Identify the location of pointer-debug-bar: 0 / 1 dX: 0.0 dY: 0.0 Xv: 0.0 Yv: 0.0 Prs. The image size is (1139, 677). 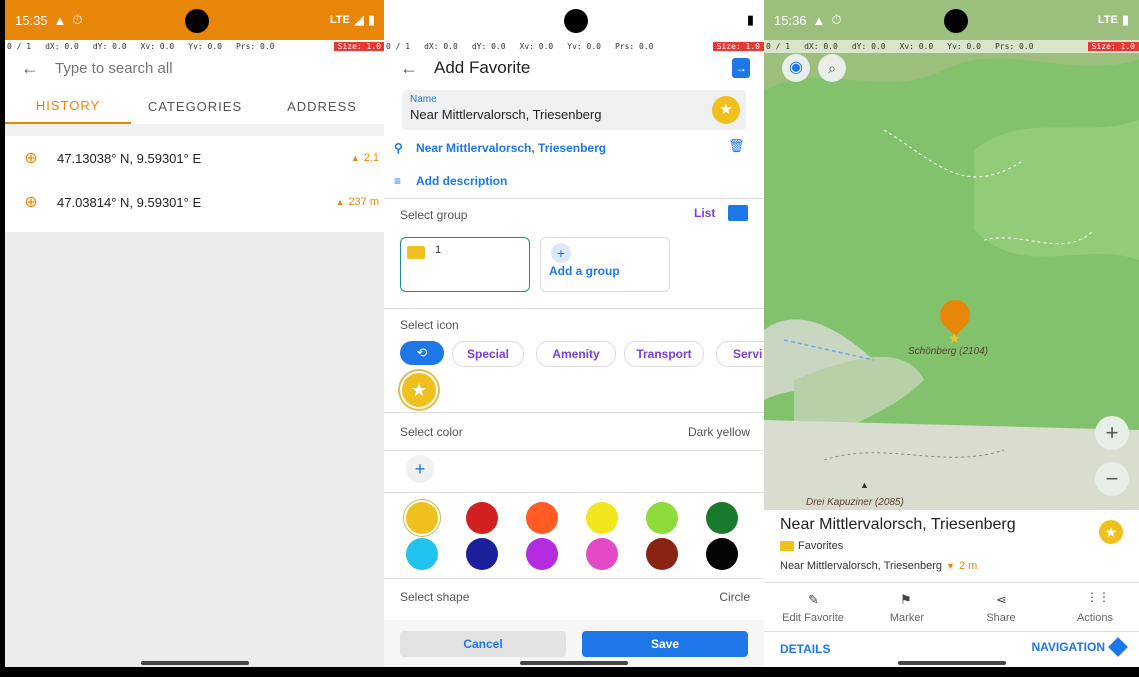
(951, 46).